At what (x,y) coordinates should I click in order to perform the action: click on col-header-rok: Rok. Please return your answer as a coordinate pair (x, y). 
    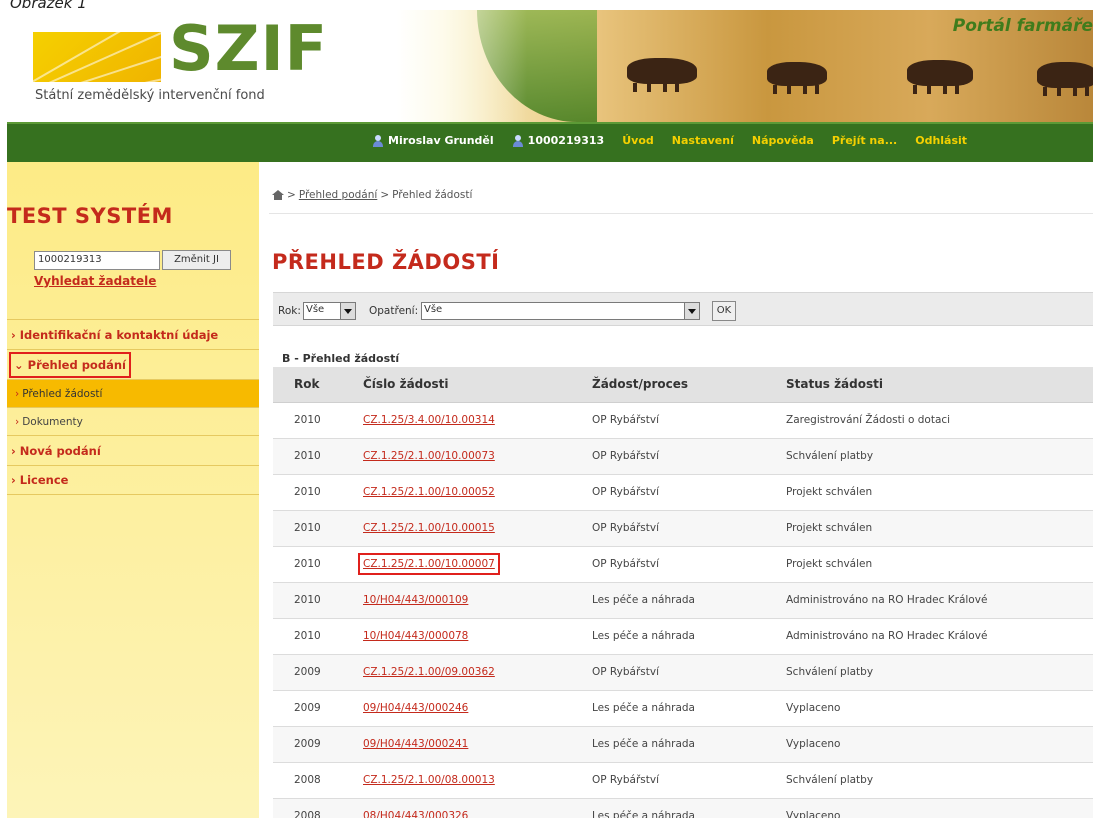
    Looking at the image, I should click on (313, 385).